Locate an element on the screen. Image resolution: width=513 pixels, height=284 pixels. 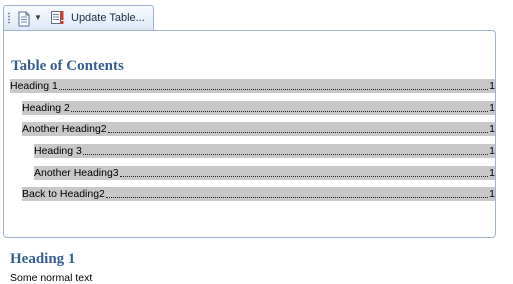
toc-entry-text: Heading 1 is located at coordinates (34, 86).